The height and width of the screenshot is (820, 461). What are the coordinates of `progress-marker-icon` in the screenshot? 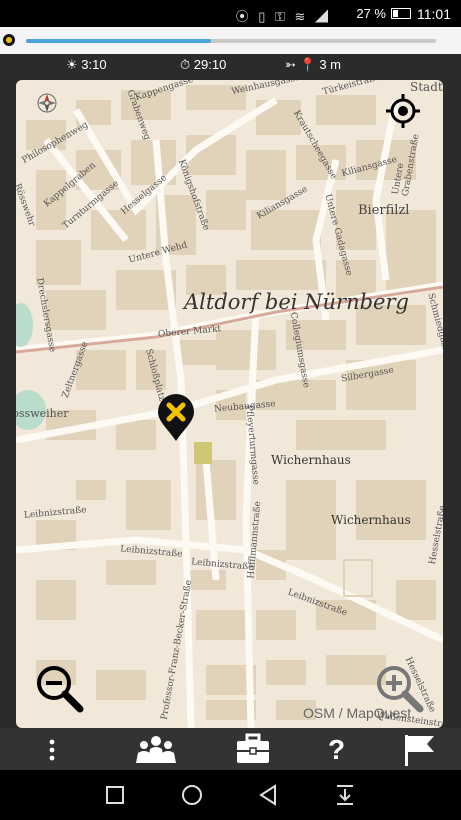 It's located at (9, 40).